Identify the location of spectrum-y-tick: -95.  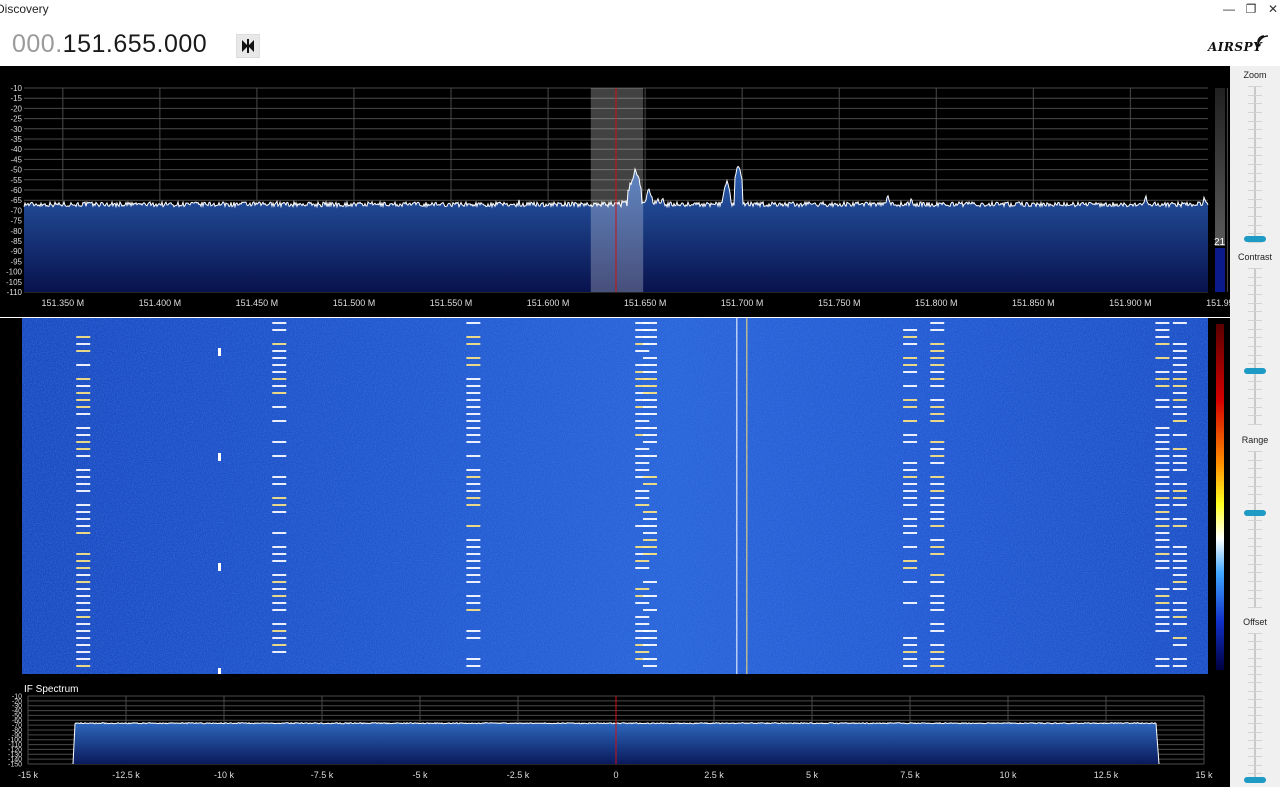
(16, 261).